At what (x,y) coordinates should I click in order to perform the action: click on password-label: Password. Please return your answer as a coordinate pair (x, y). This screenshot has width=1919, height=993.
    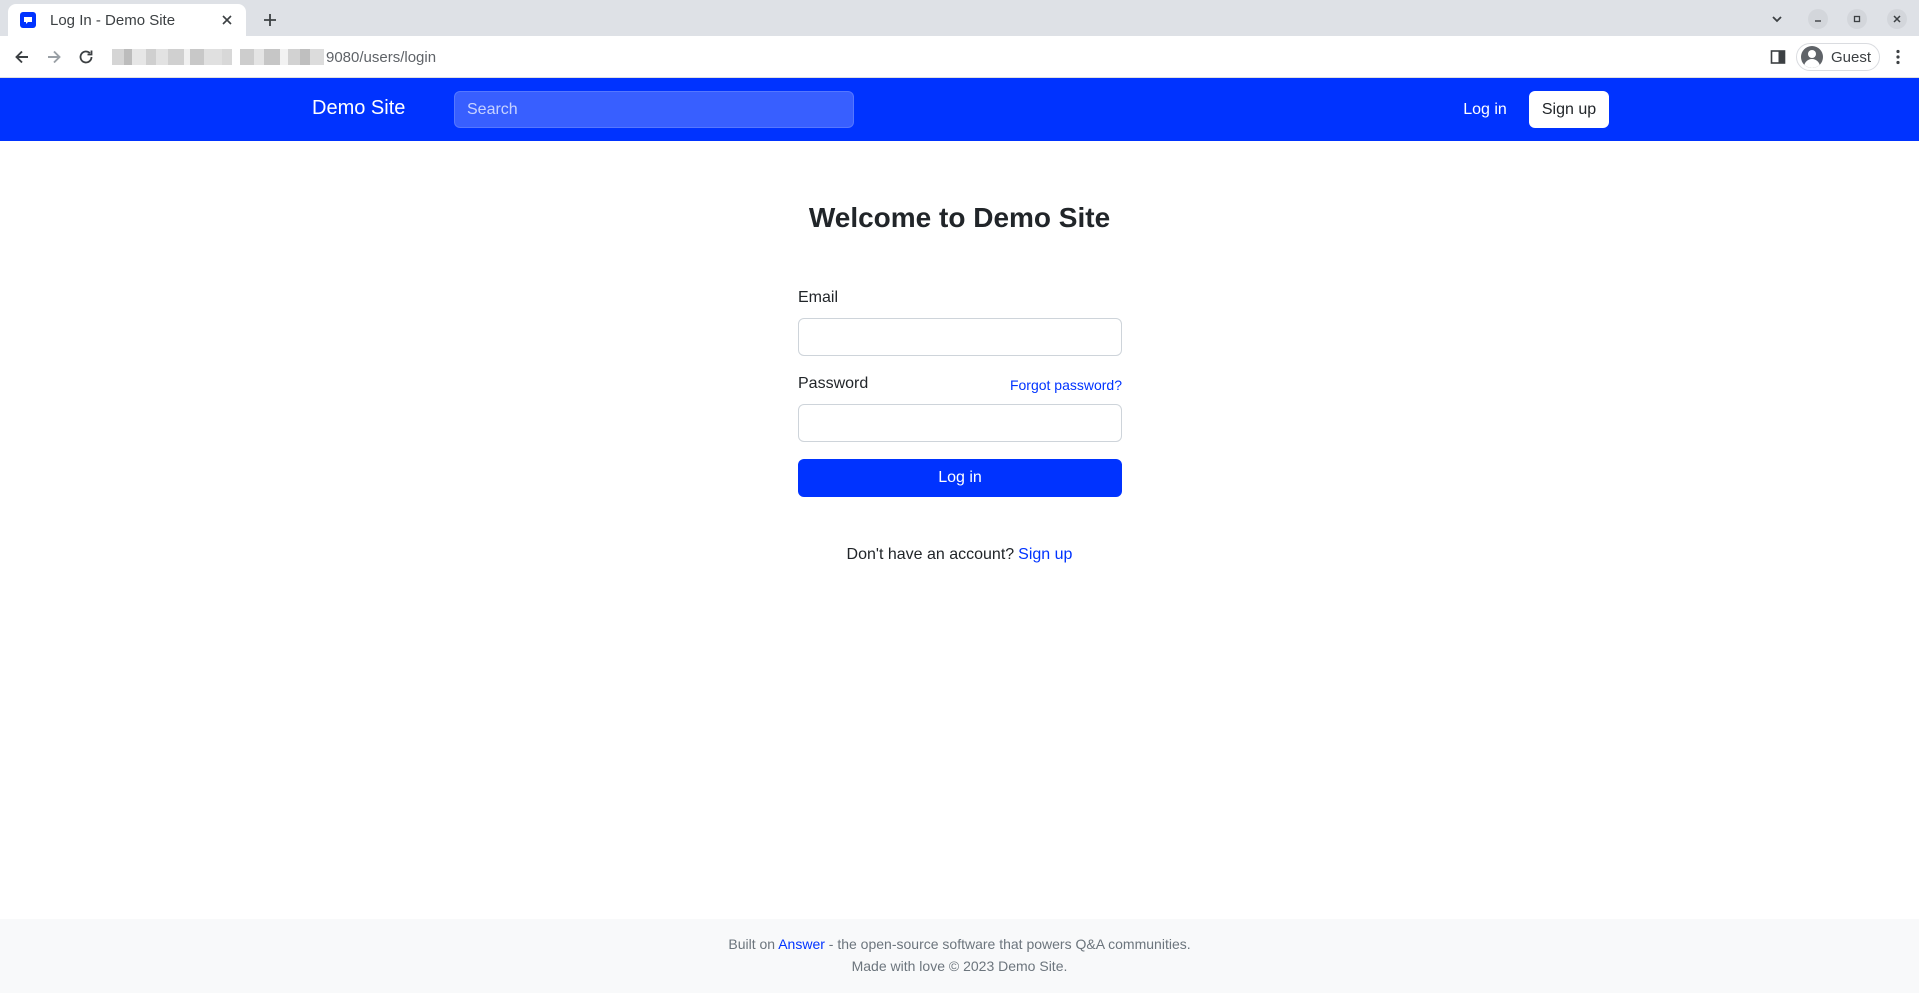
    Looking at the image, I should click on (833, 383).